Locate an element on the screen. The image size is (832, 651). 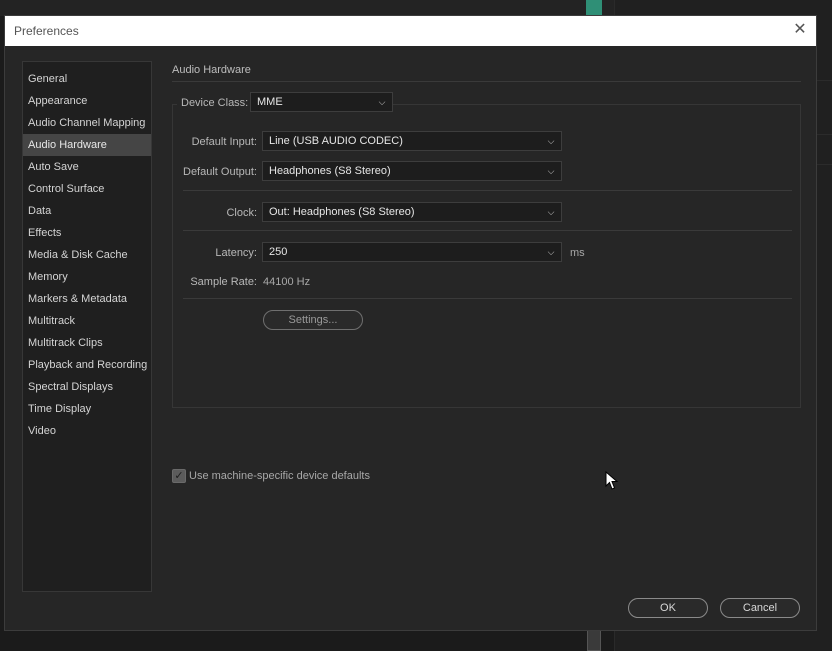
device-class-dropdown: MME ⌵ is located at coordinates (321, 102).